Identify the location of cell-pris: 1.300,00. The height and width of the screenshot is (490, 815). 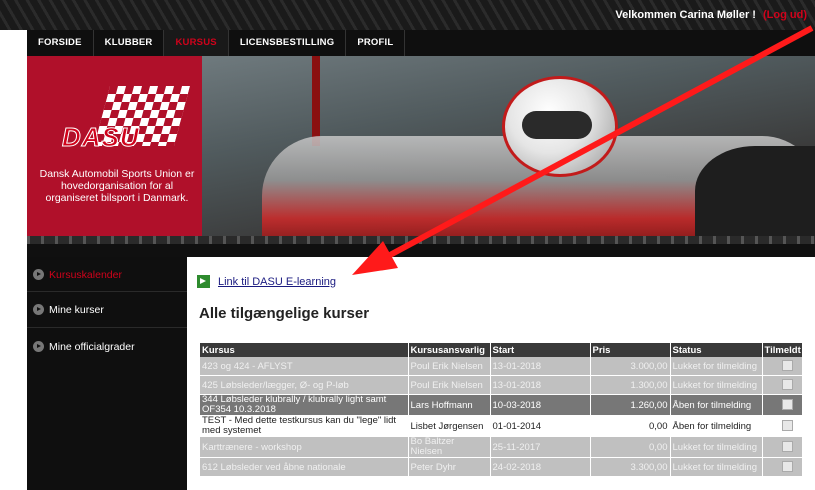
(630, 385).